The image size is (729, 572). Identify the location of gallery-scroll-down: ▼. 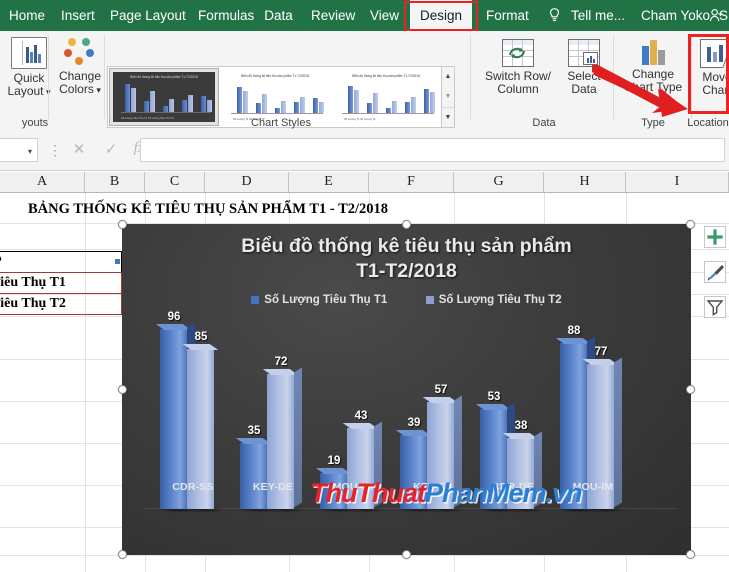
(448, 97).